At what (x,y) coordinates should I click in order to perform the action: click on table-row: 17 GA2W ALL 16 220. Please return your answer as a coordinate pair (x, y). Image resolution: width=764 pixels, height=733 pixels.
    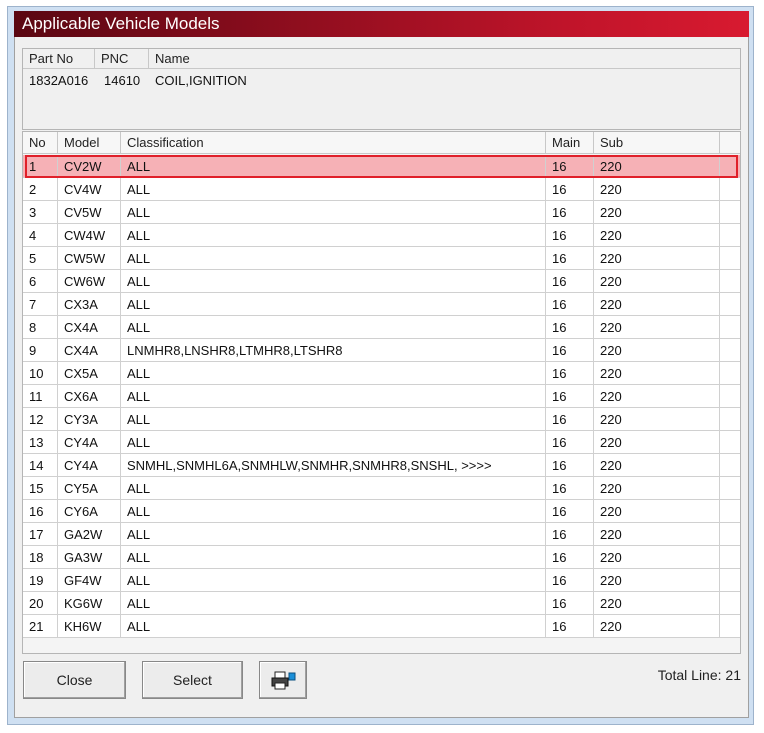
    Looking at the image, I should click on (381, 534).